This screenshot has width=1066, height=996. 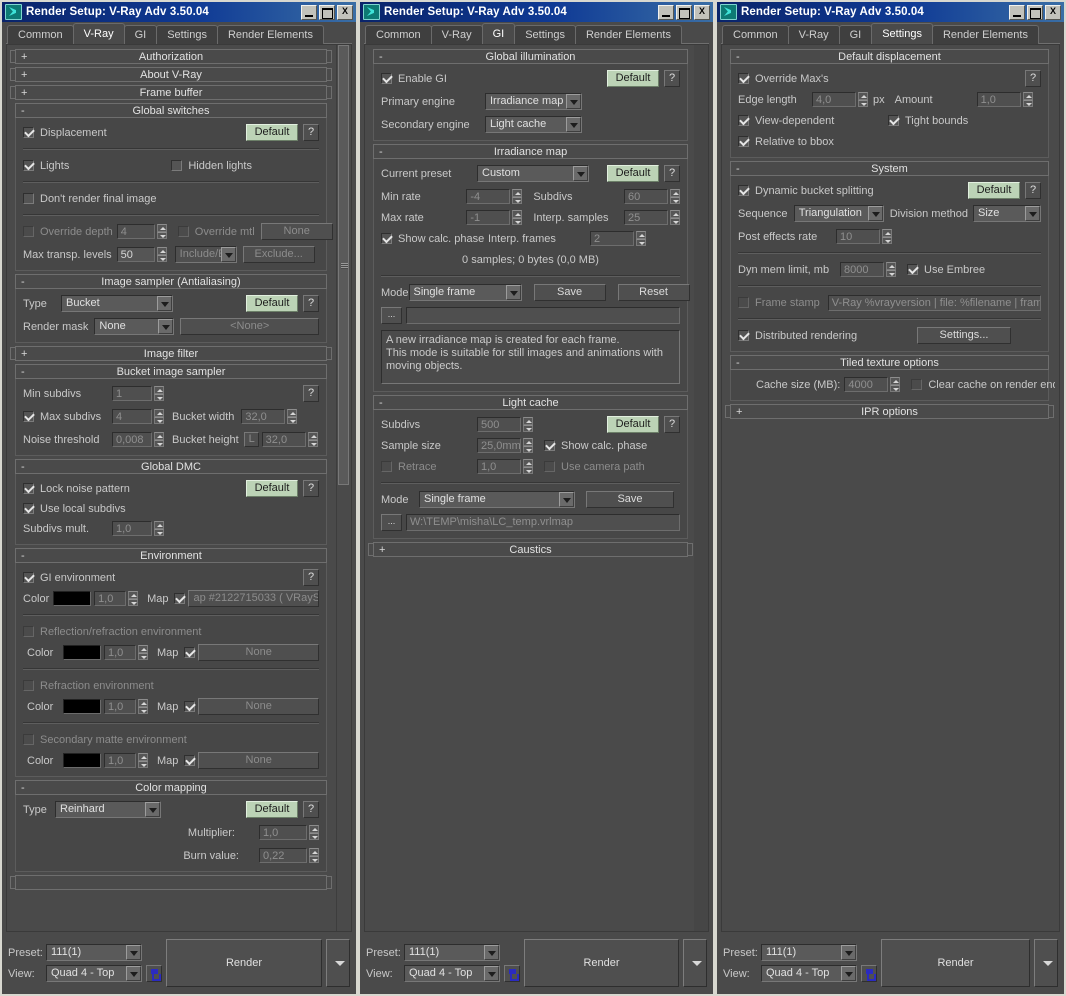 I want to click on lc-file-field: W:\TEMP\misha\LC_temp.vrlmap, so click(x=543, y=522).